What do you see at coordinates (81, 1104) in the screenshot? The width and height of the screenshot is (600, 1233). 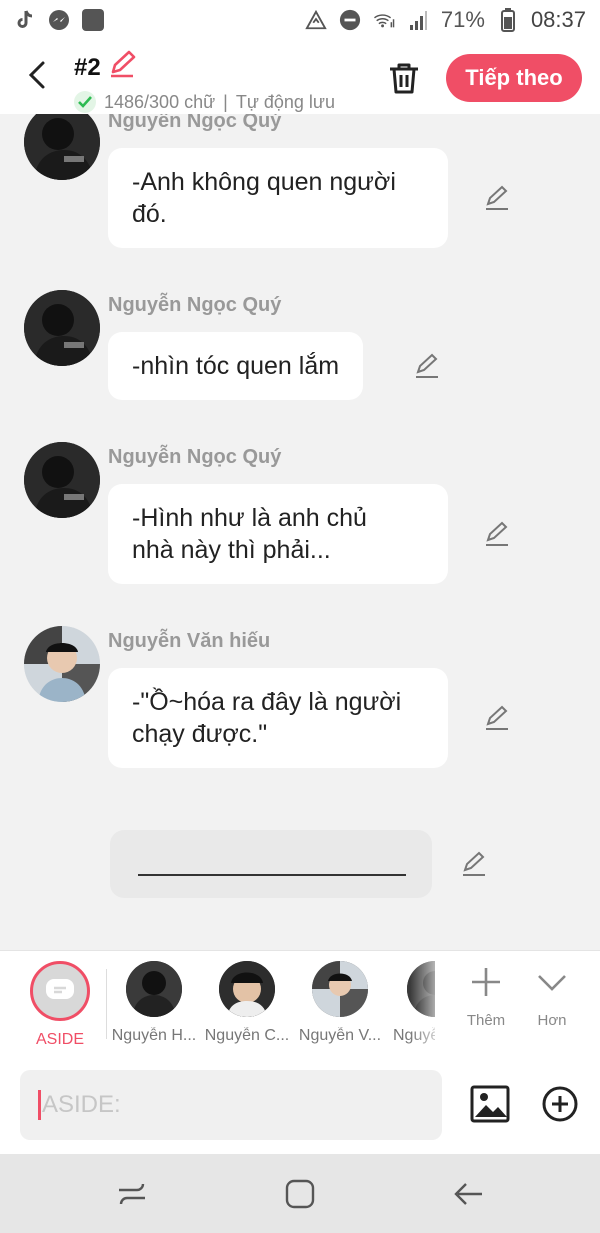 I see `input-placeholder: ASIDE:` at bounding box center [81, 1104].